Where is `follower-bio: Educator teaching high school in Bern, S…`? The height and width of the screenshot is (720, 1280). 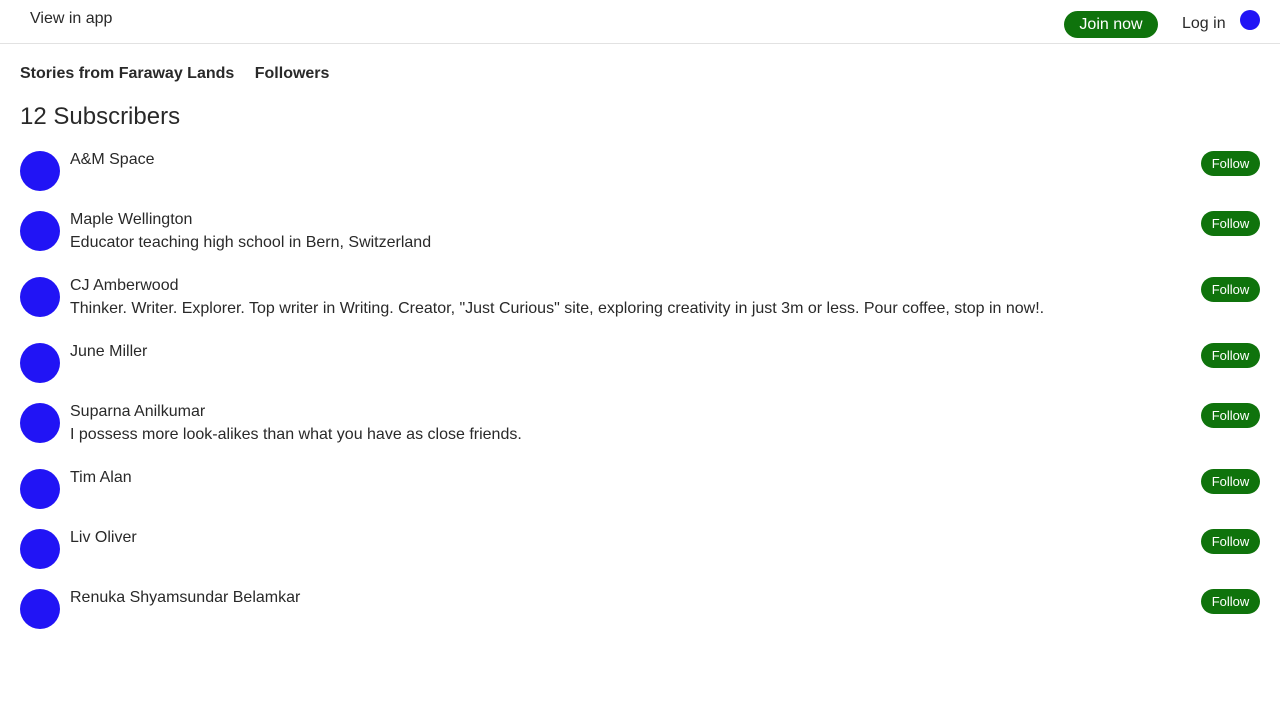
follower-bio: Educator teaching high school in Bern, S… is located at coordinates (251, 242).